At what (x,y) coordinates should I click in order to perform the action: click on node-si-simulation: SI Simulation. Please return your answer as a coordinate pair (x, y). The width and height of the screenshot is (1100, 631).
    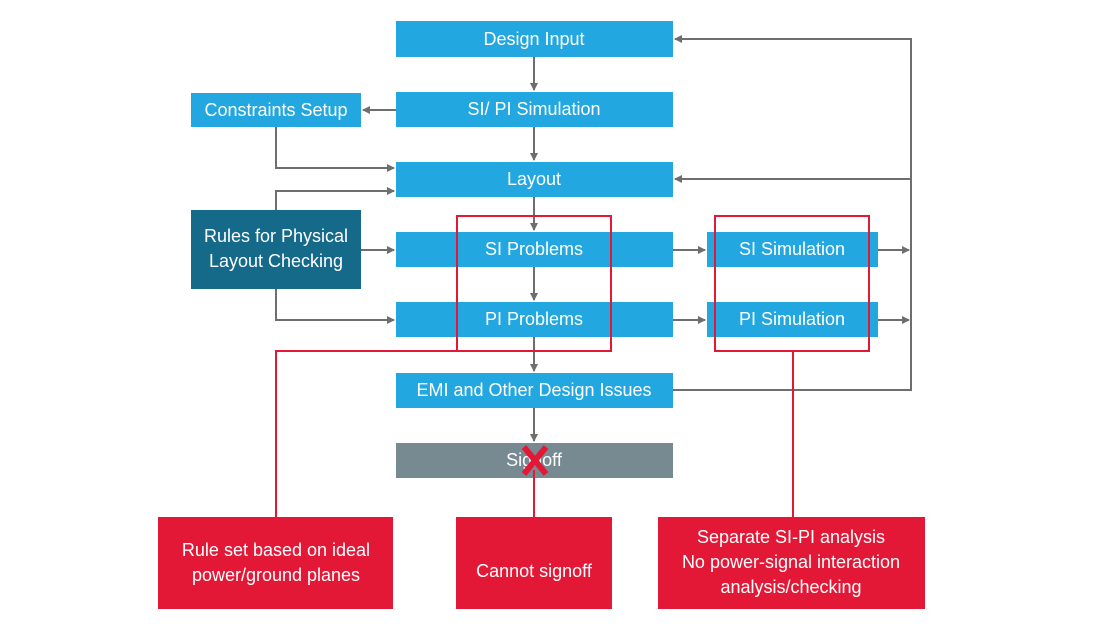
    Looking at the image, I should click on (792, 249).